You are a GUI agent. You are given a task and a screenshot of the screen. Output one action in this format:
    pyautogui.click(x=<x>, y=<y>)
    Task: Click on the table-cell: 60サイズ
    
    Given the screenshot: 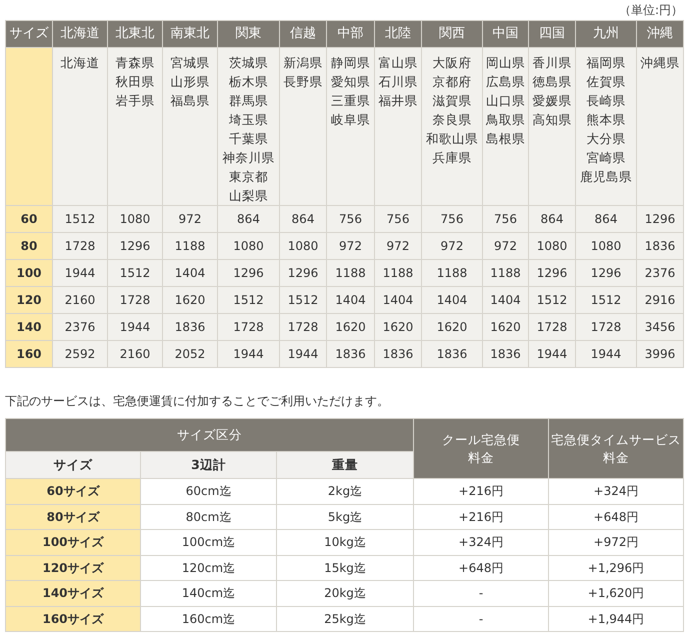 What is the action you would take?
    pyautogui.click(x=73, y=491)
    